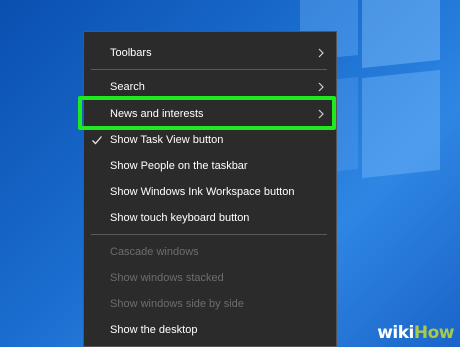 Image resolution: width=460 pixels, height=347 pixels. Describe the element at coordinates (131, 53) in the screenshot. I see `menu-item-label: Toolbars` at that location.